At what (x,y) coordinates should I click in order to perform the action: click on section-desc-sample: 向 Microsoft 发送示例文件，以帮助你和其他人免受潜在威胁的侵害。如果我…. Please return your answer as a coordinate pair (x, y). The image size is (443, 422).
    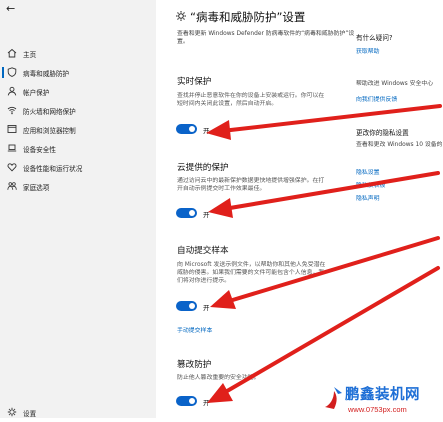
    Looking at the image, I should click on (251, 273).